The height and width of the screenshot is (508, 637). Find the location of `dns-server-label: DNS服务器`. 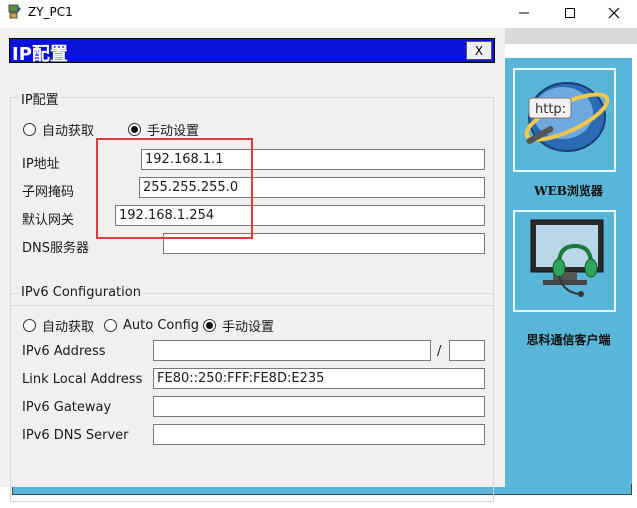

dns-server-label: DNS服务器 is located at coordinates (55, 248).